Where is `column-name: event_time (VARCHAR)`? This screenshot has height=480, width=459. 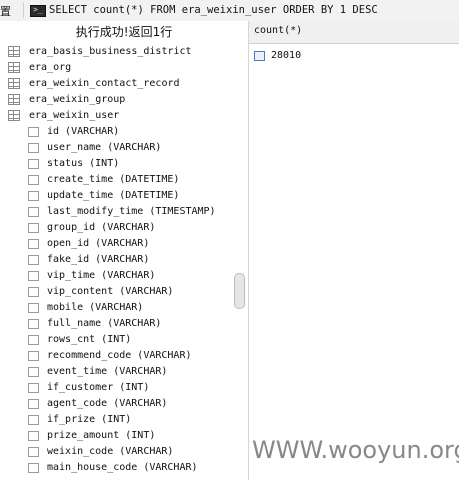 column-name: event_time (VARCHAR) is located at coordinates (107, 371).